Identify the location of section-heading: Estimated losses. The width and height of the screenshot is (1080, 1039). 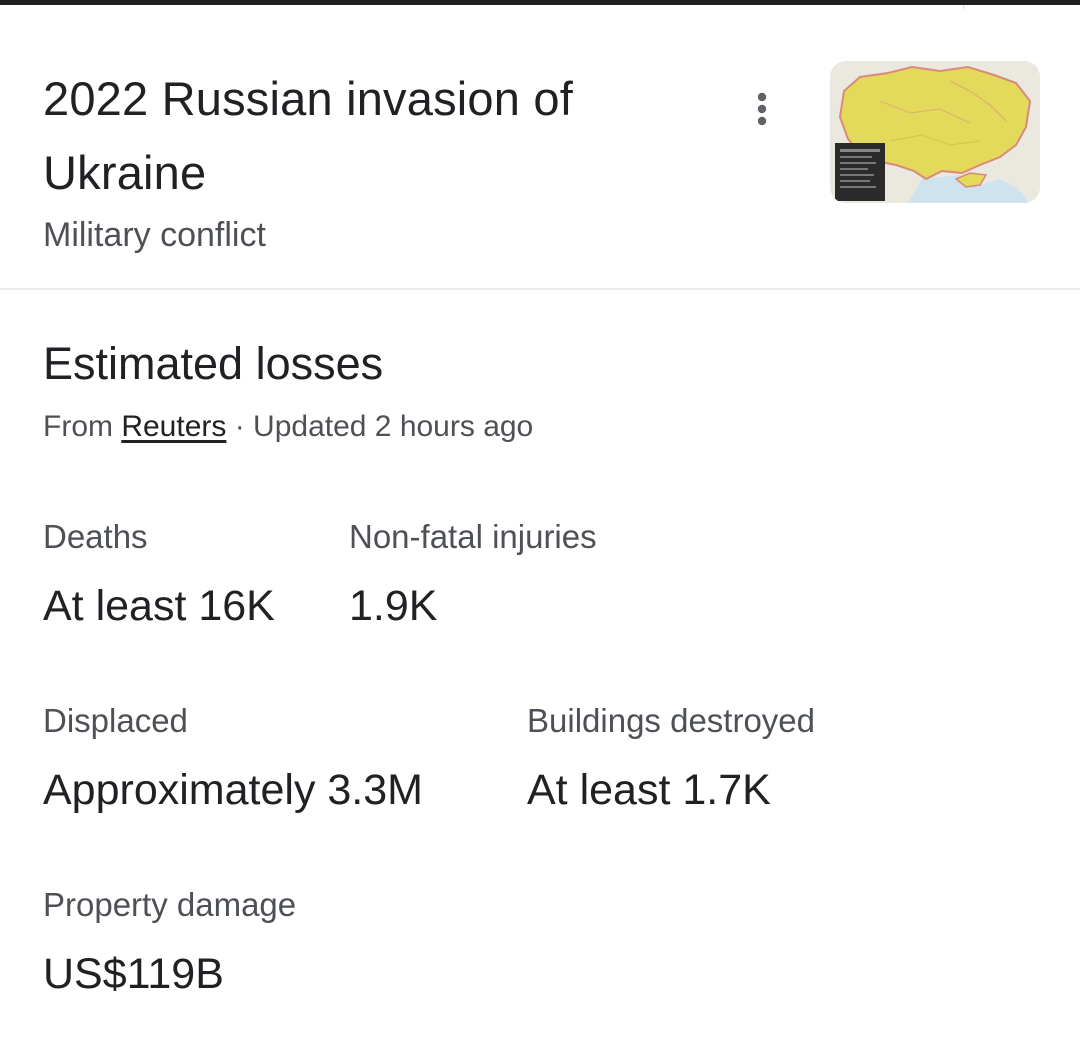
(213, 363).